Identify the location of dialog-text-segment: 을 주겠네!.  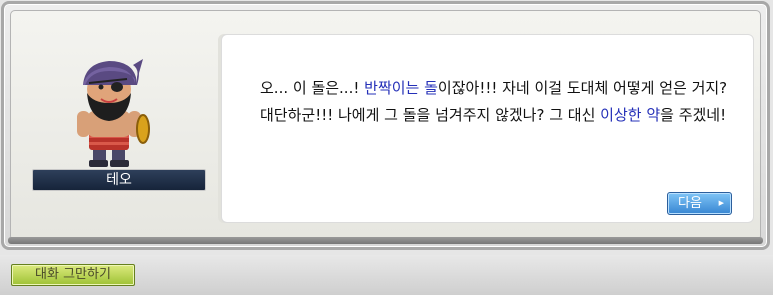
(693, 115).